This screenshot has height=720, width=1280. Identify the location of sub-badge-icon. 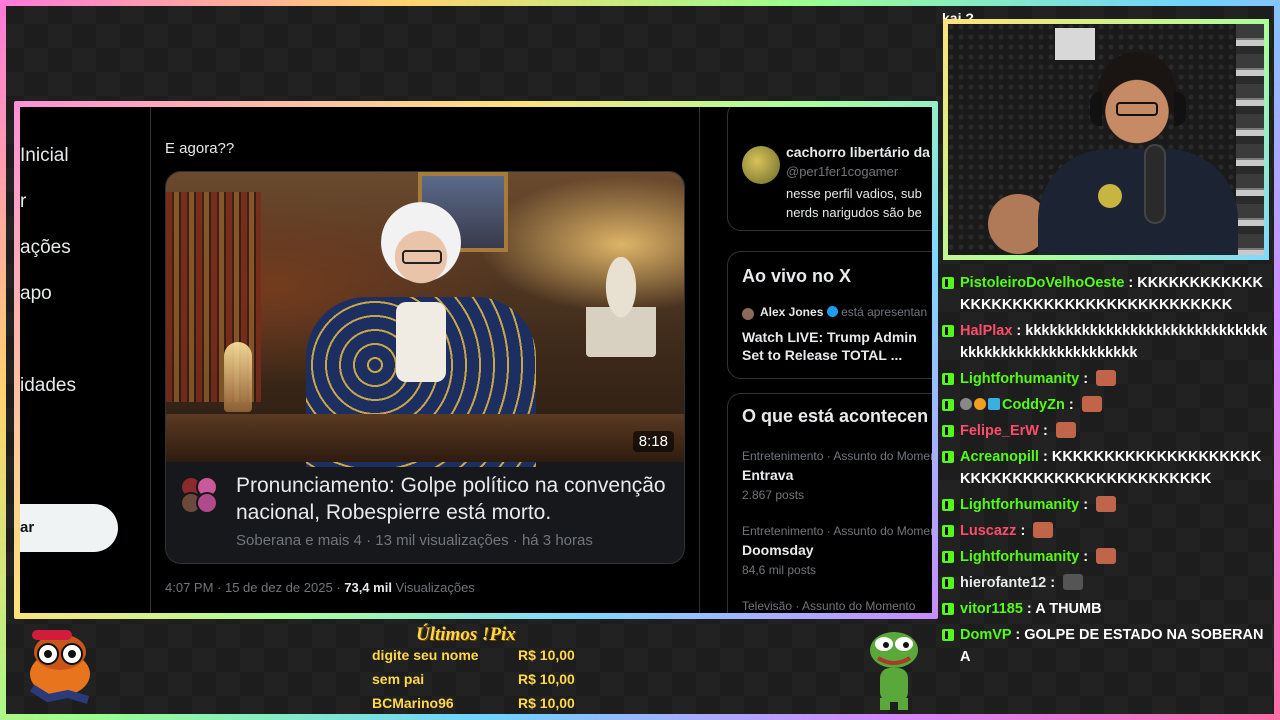
(980, 404).